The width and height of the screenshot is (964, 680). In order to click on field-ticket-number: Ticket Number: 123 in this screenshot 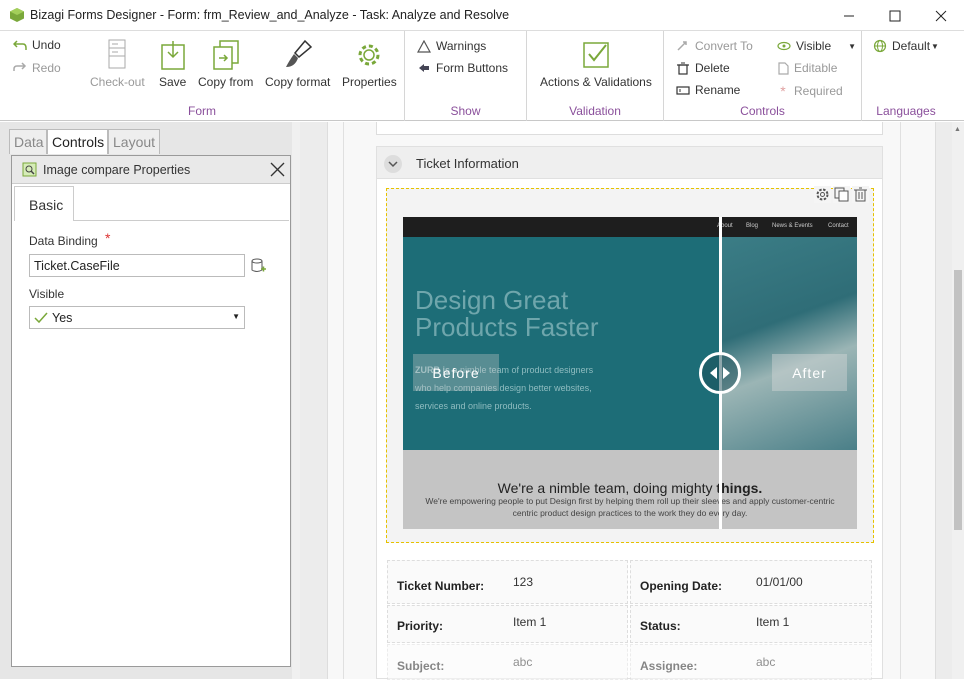, I will do `click(507, 582)`.